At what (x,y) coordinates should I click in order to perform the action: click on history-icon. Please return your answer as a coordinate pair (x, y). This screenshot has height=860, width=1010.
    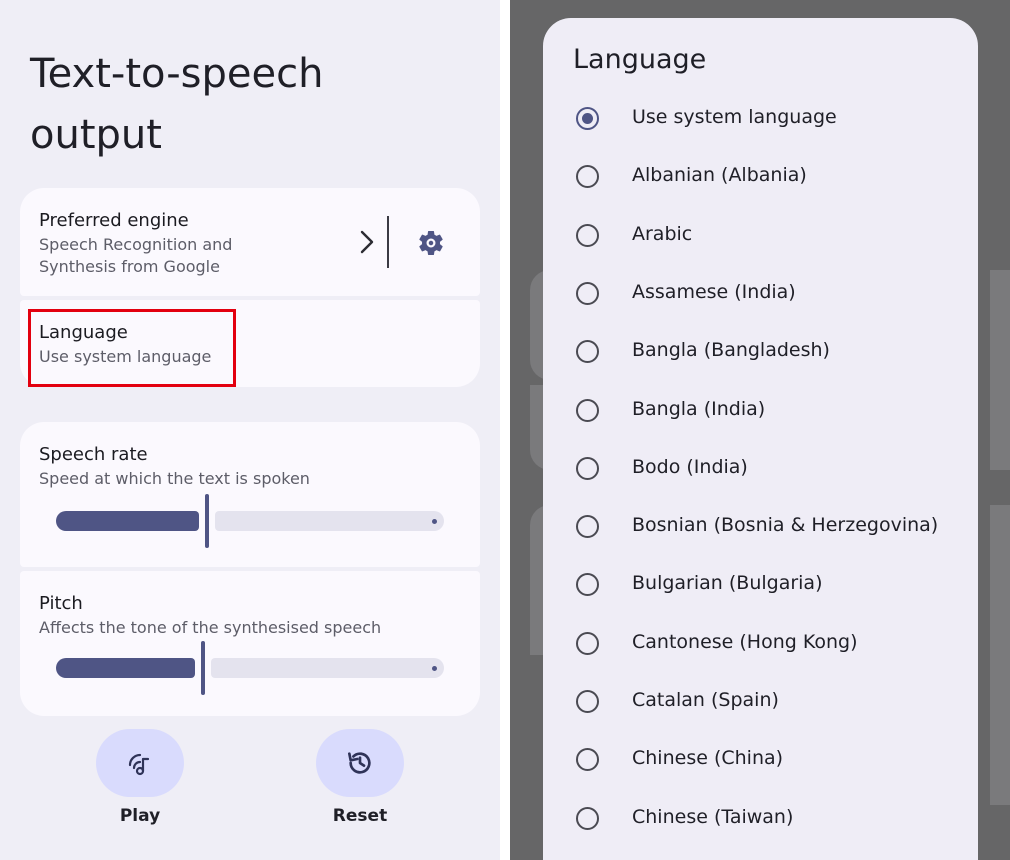
    Looking at the image, I should click on (359, 763).